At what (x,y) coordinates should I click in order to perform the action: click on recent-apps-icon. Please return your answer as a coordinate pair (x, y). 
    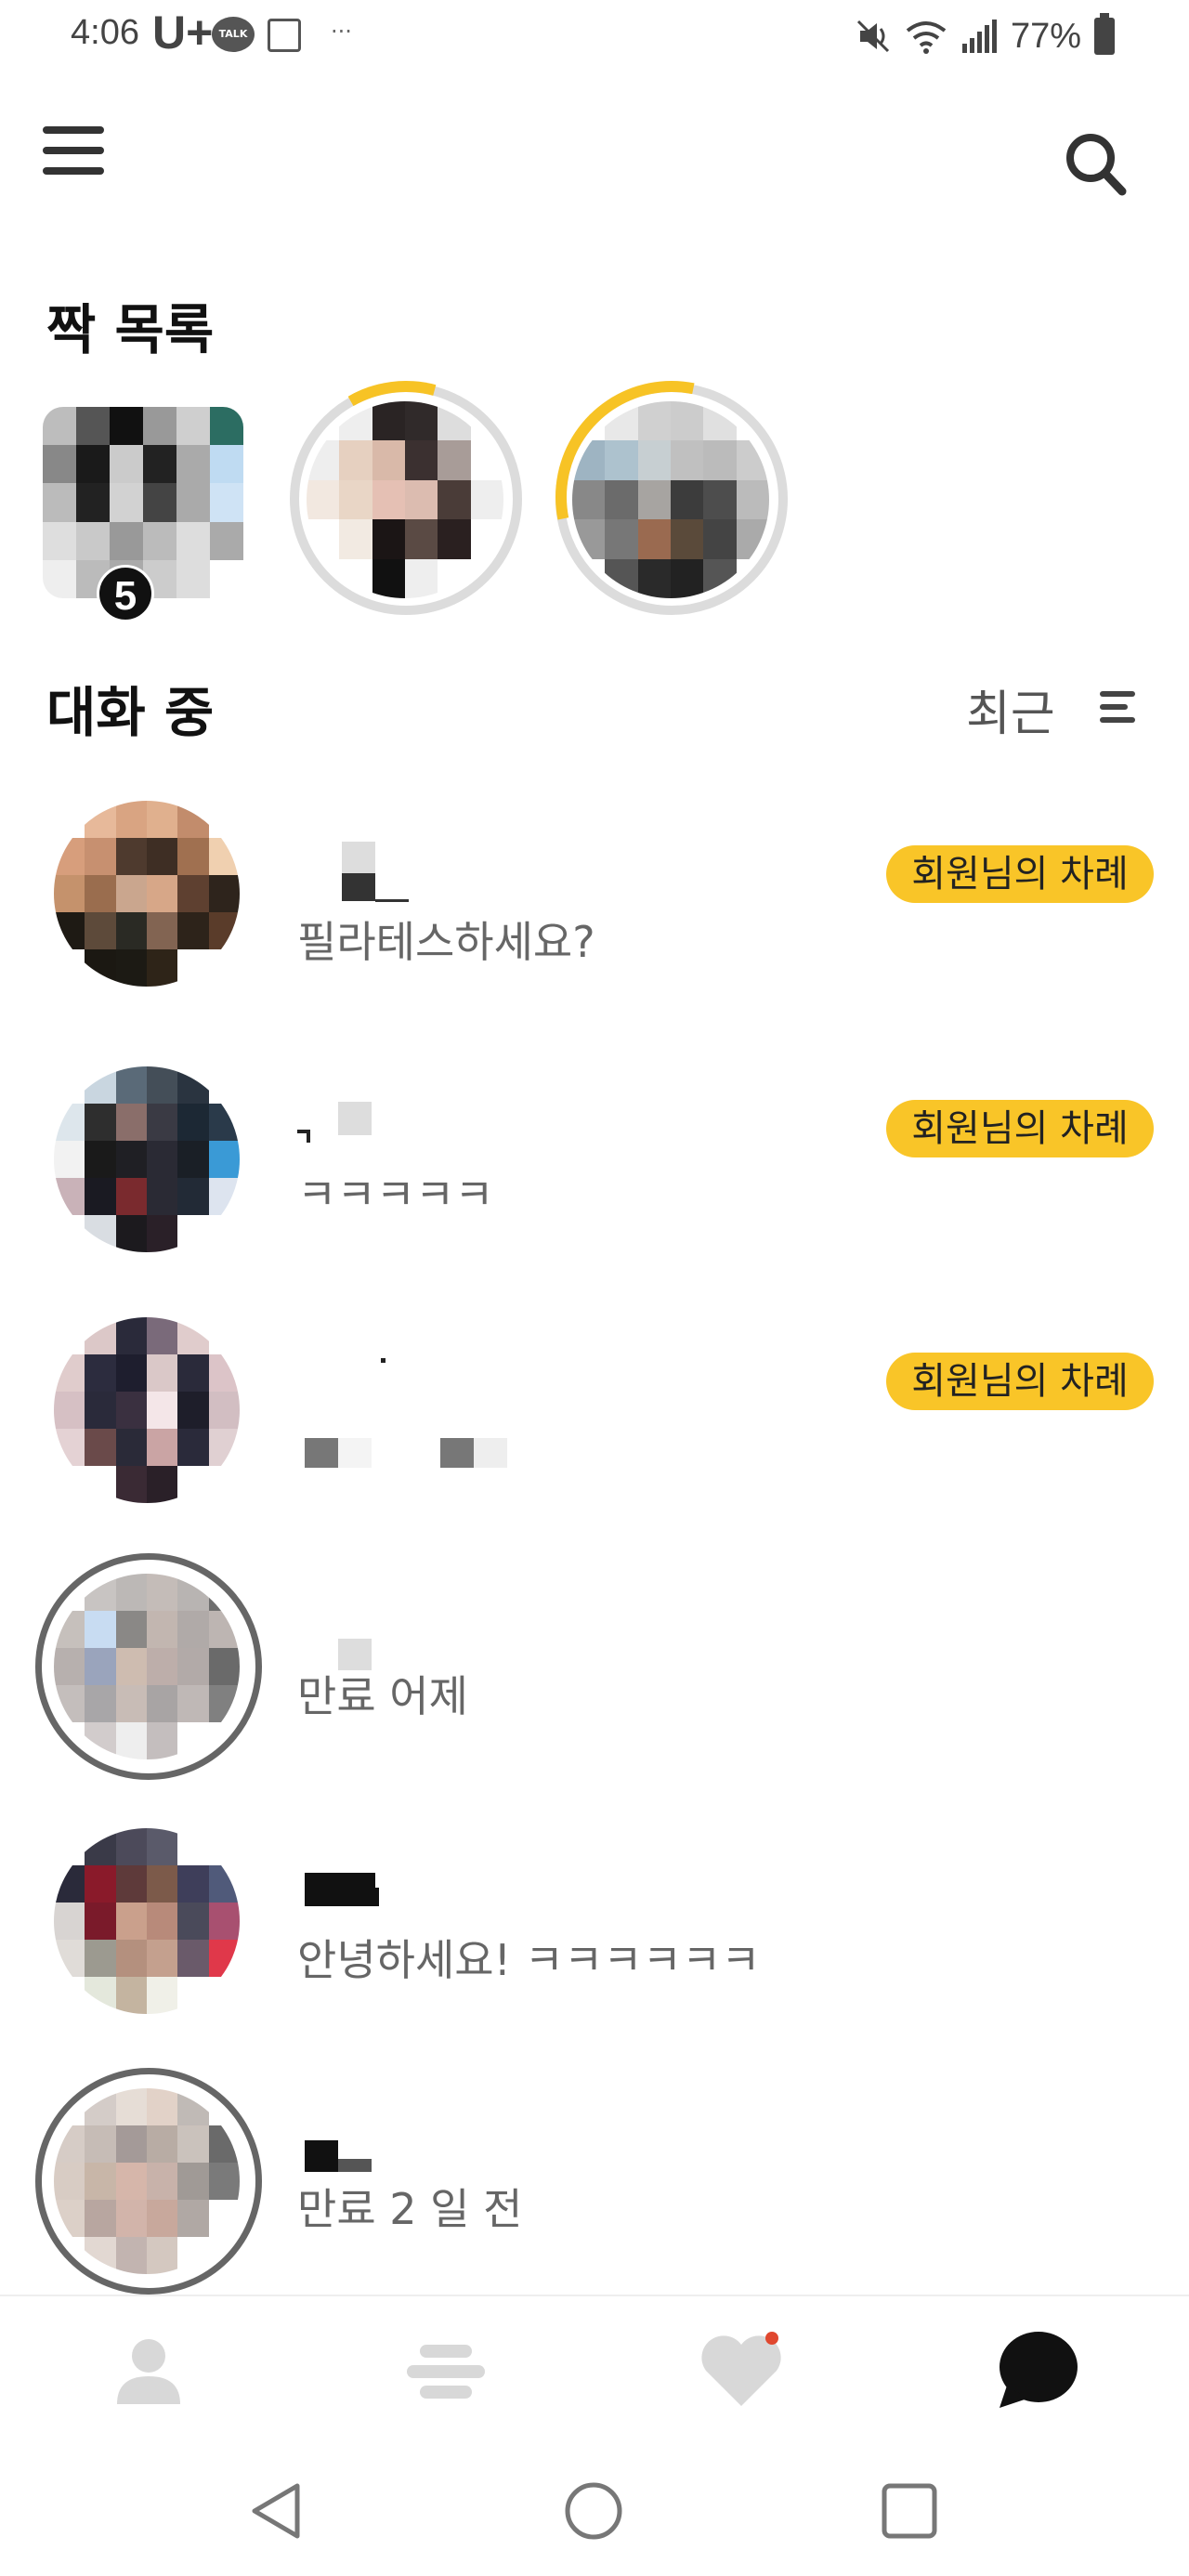
    Looking at the image, I should click on (910, 2511).